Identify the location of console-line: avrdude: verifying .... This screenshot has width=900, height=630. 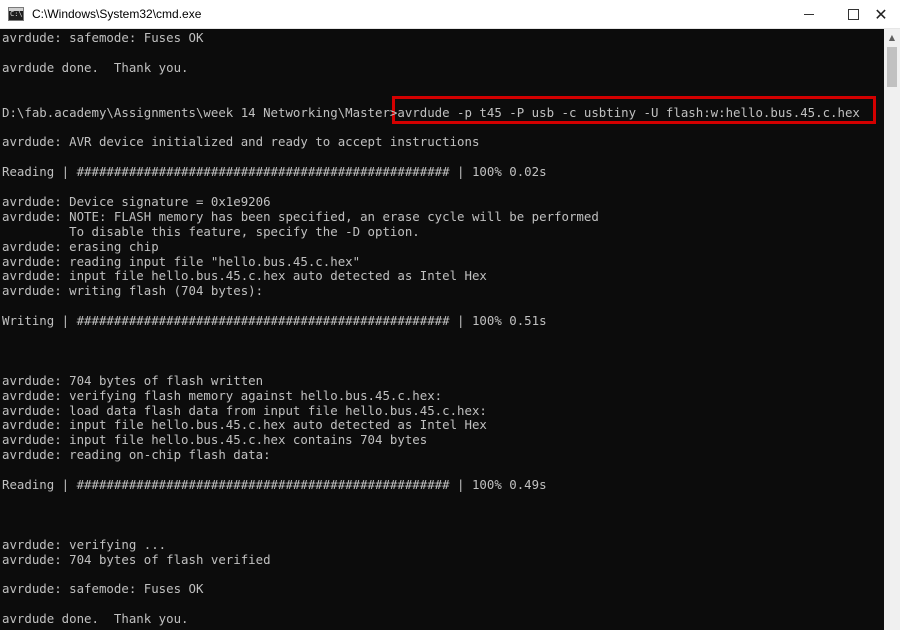
(84, 544).